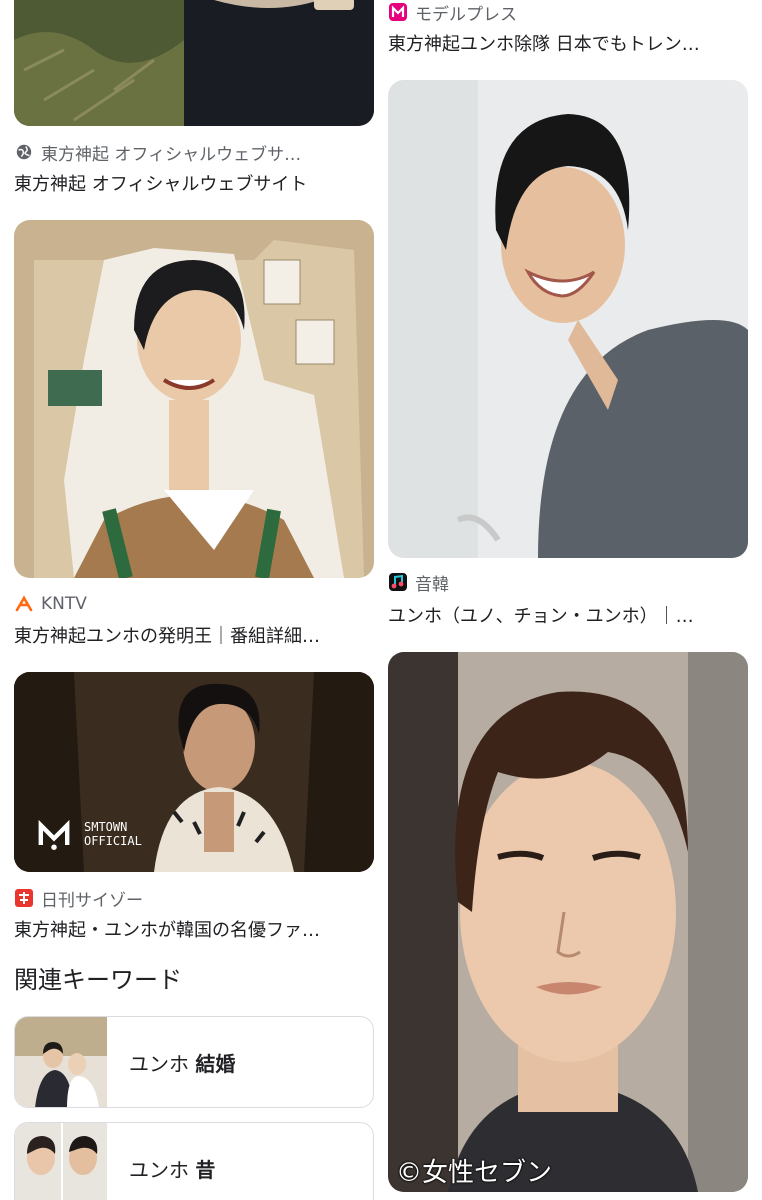 The image size is (762, 1200). I want to click on photo-inventor-show, so click(194, 399).